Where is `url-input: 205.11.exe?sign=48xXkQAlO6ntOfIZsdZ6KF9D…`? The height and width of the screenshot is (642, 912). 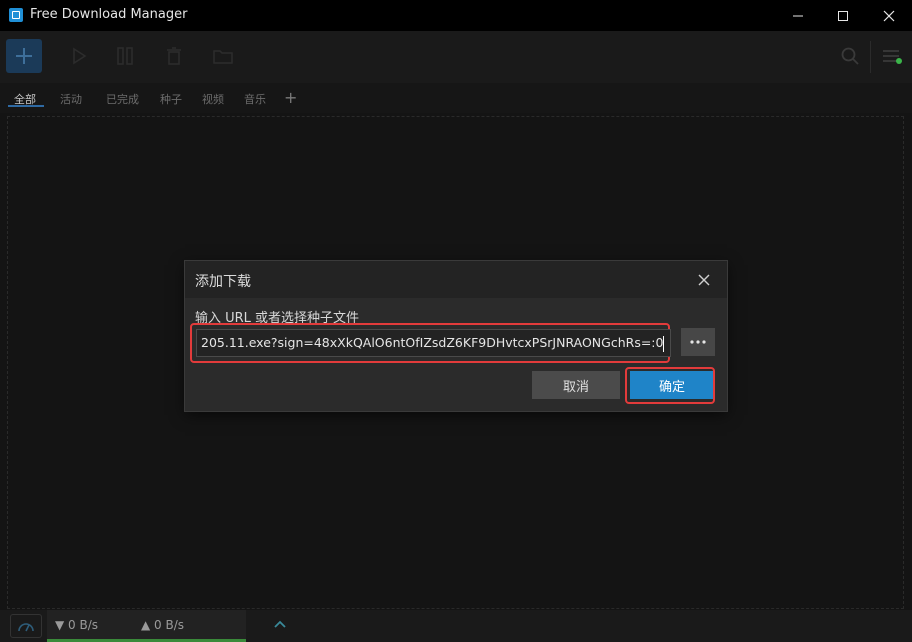 url-input: 205.11.exe?sign=48xXkQAlO6ntOfIZsdZ6KF9D… is located at coordinates (433, 343).